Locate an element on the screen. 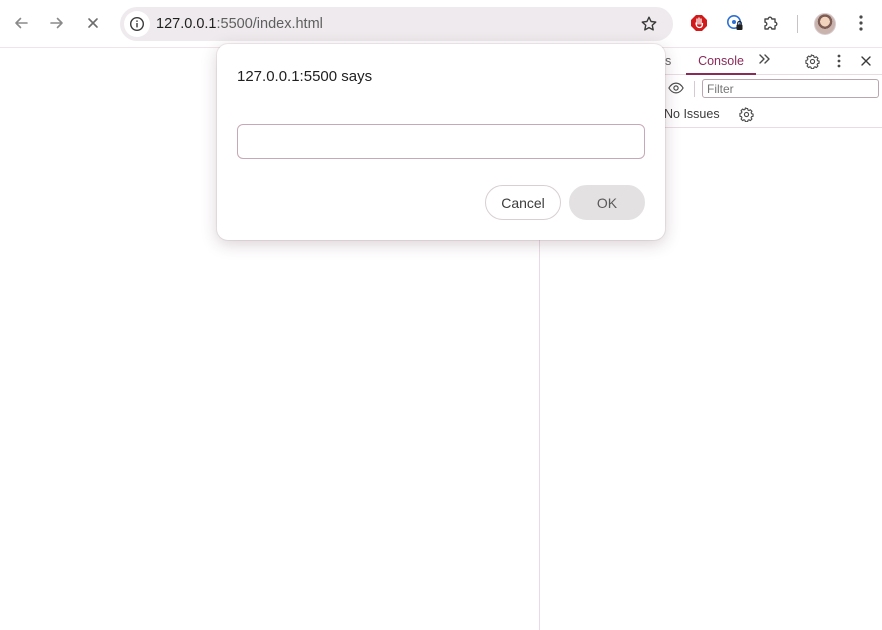  bookmark-button is located at coordinates (649, 24).